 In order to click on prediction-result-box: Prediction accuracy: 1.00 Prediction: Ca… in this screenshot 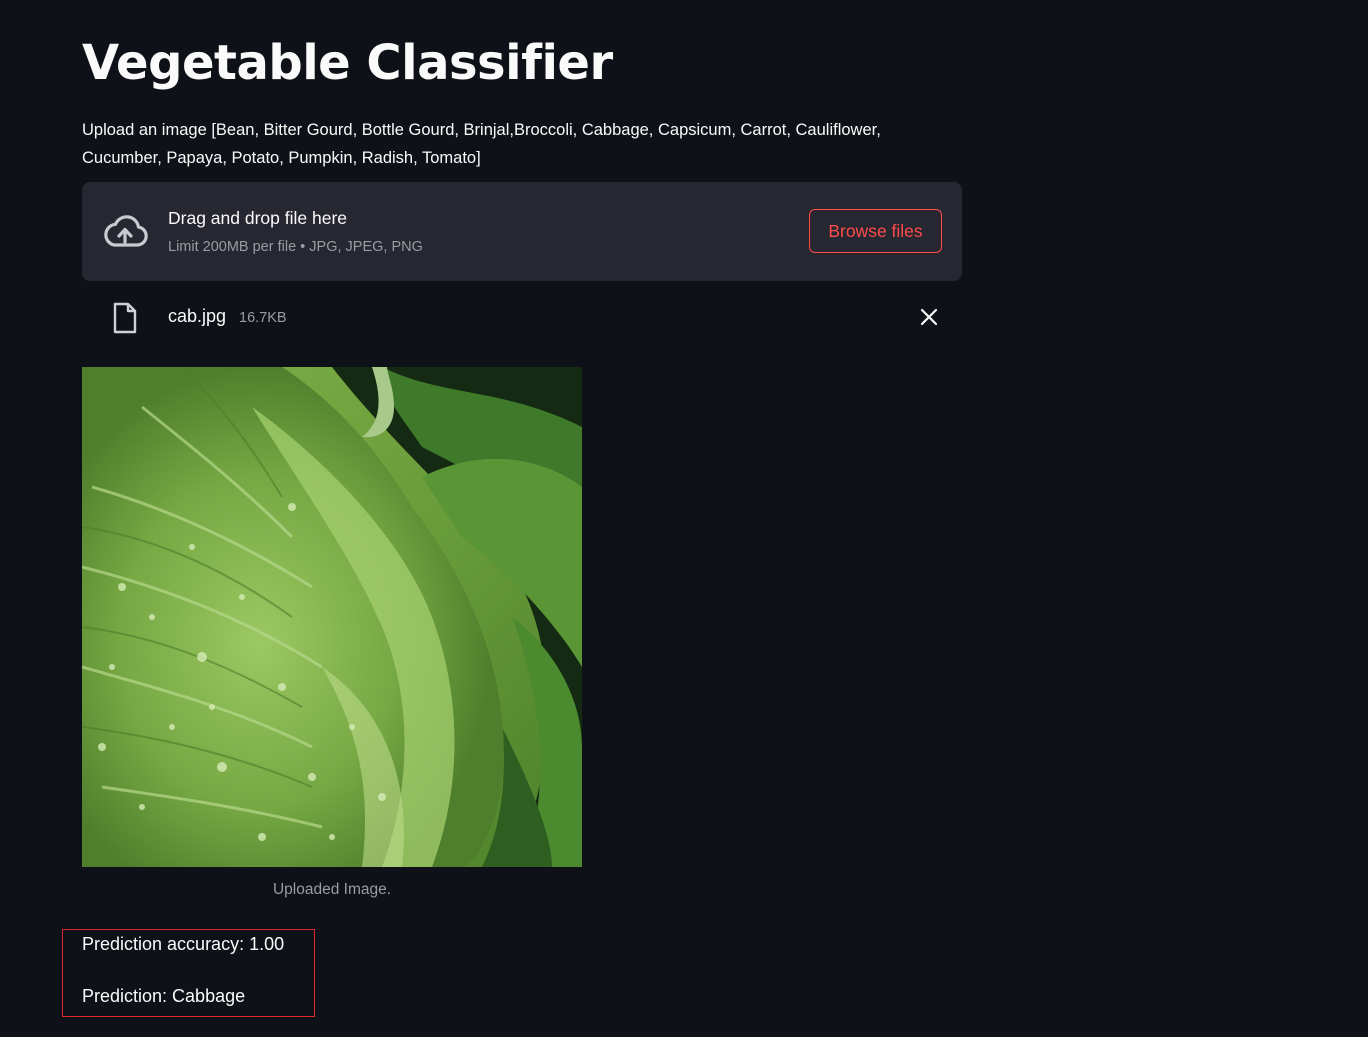, I will do `click(188, 973)`.